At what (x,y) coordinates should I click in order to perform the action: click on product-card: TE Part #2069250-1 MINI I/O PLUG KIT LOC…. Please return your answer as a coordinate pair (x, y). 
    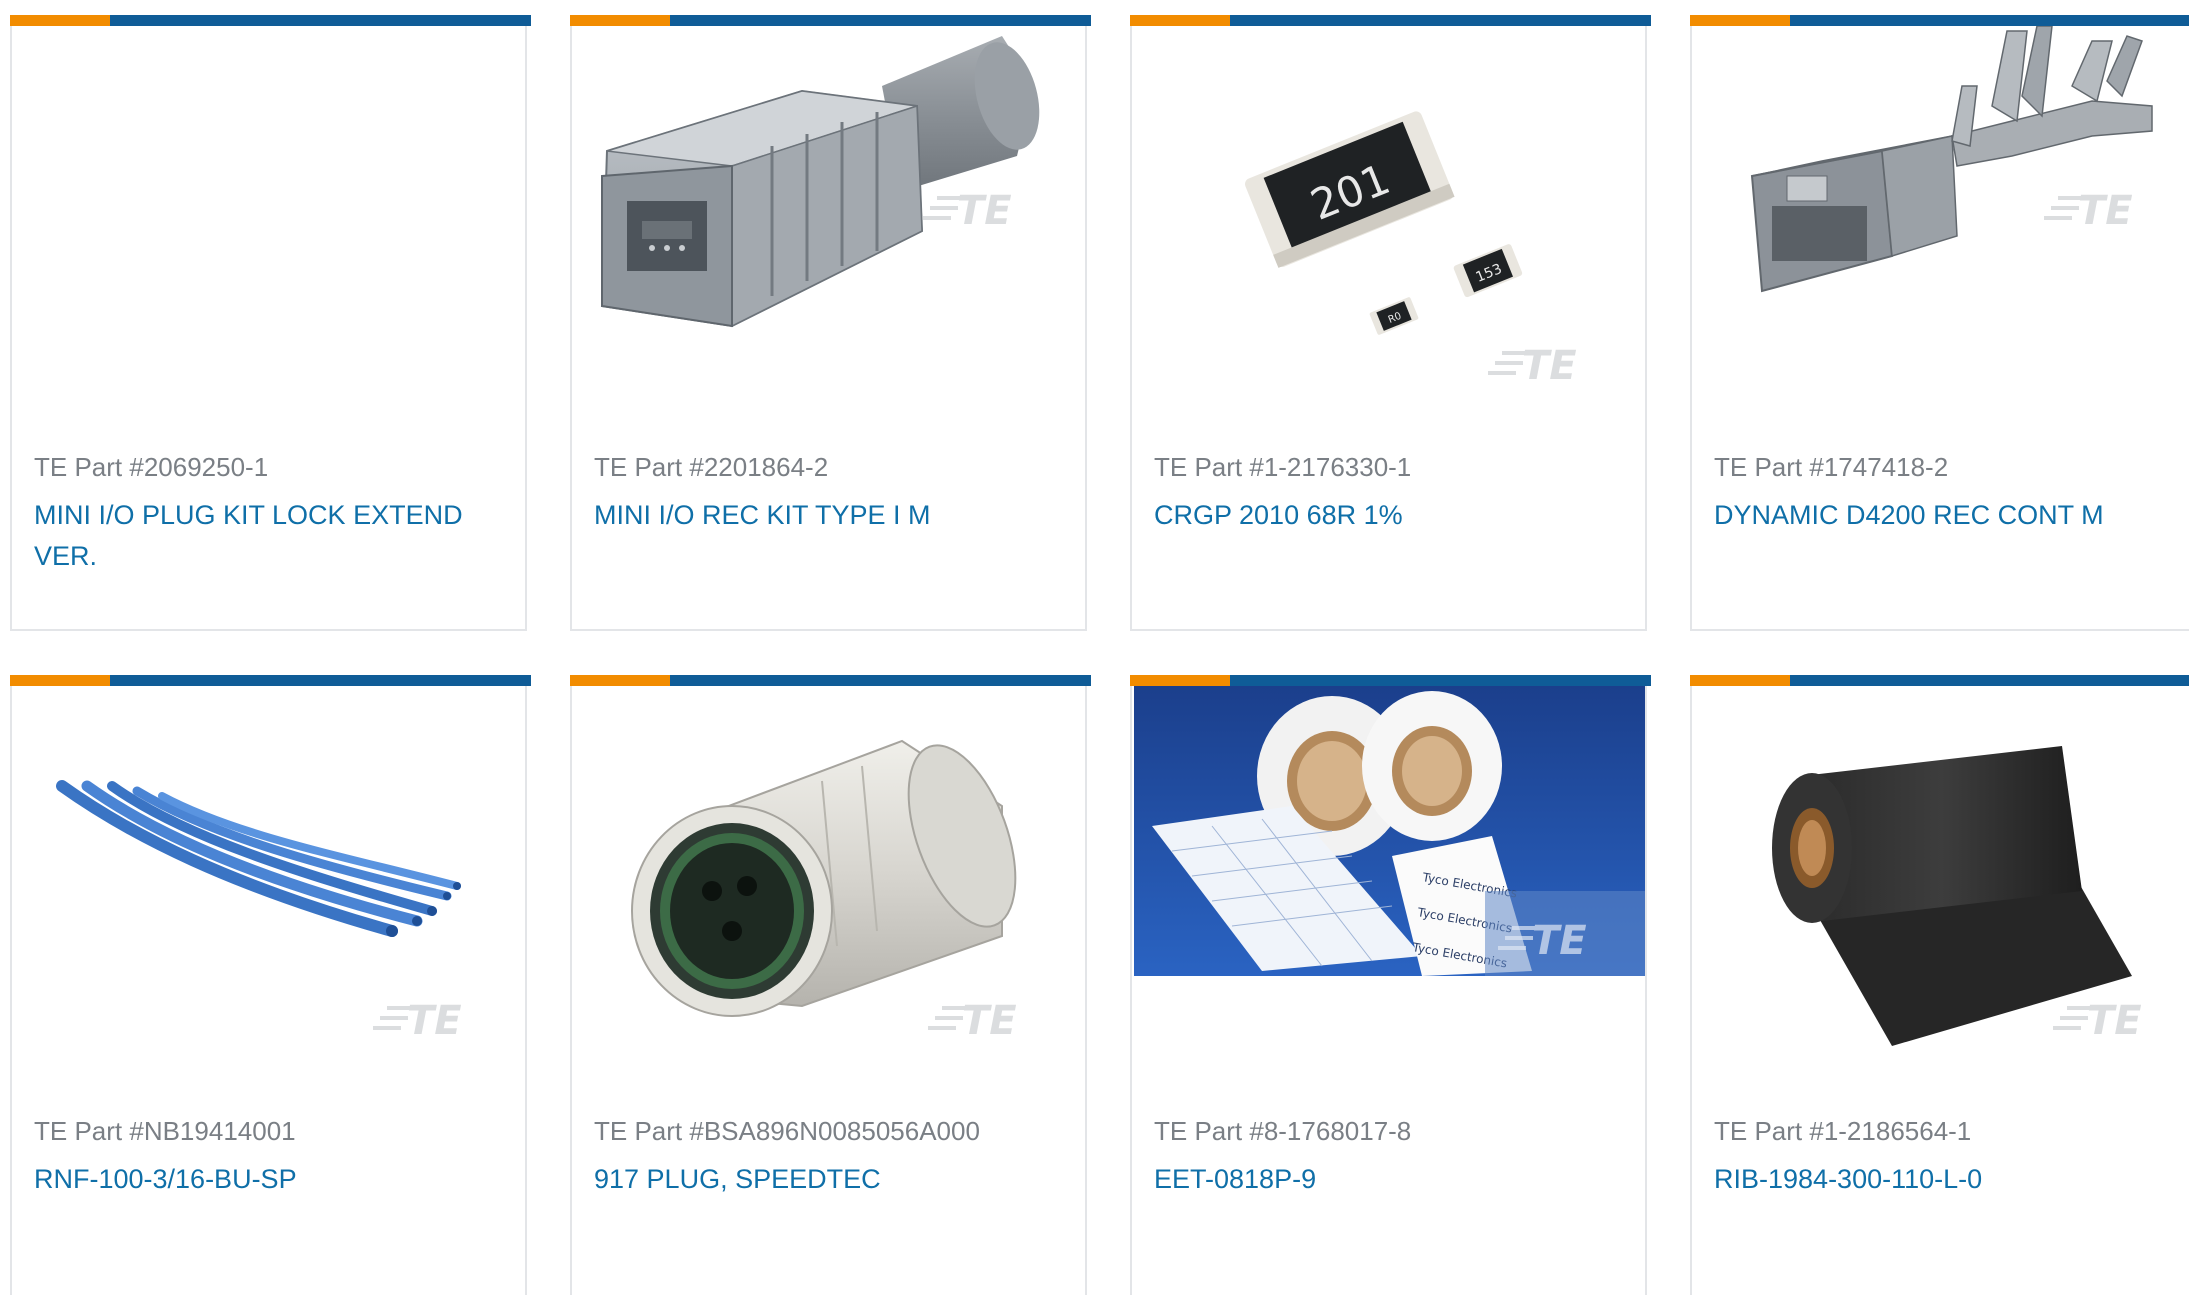
    Looking at the image, I should click on (270, 323).